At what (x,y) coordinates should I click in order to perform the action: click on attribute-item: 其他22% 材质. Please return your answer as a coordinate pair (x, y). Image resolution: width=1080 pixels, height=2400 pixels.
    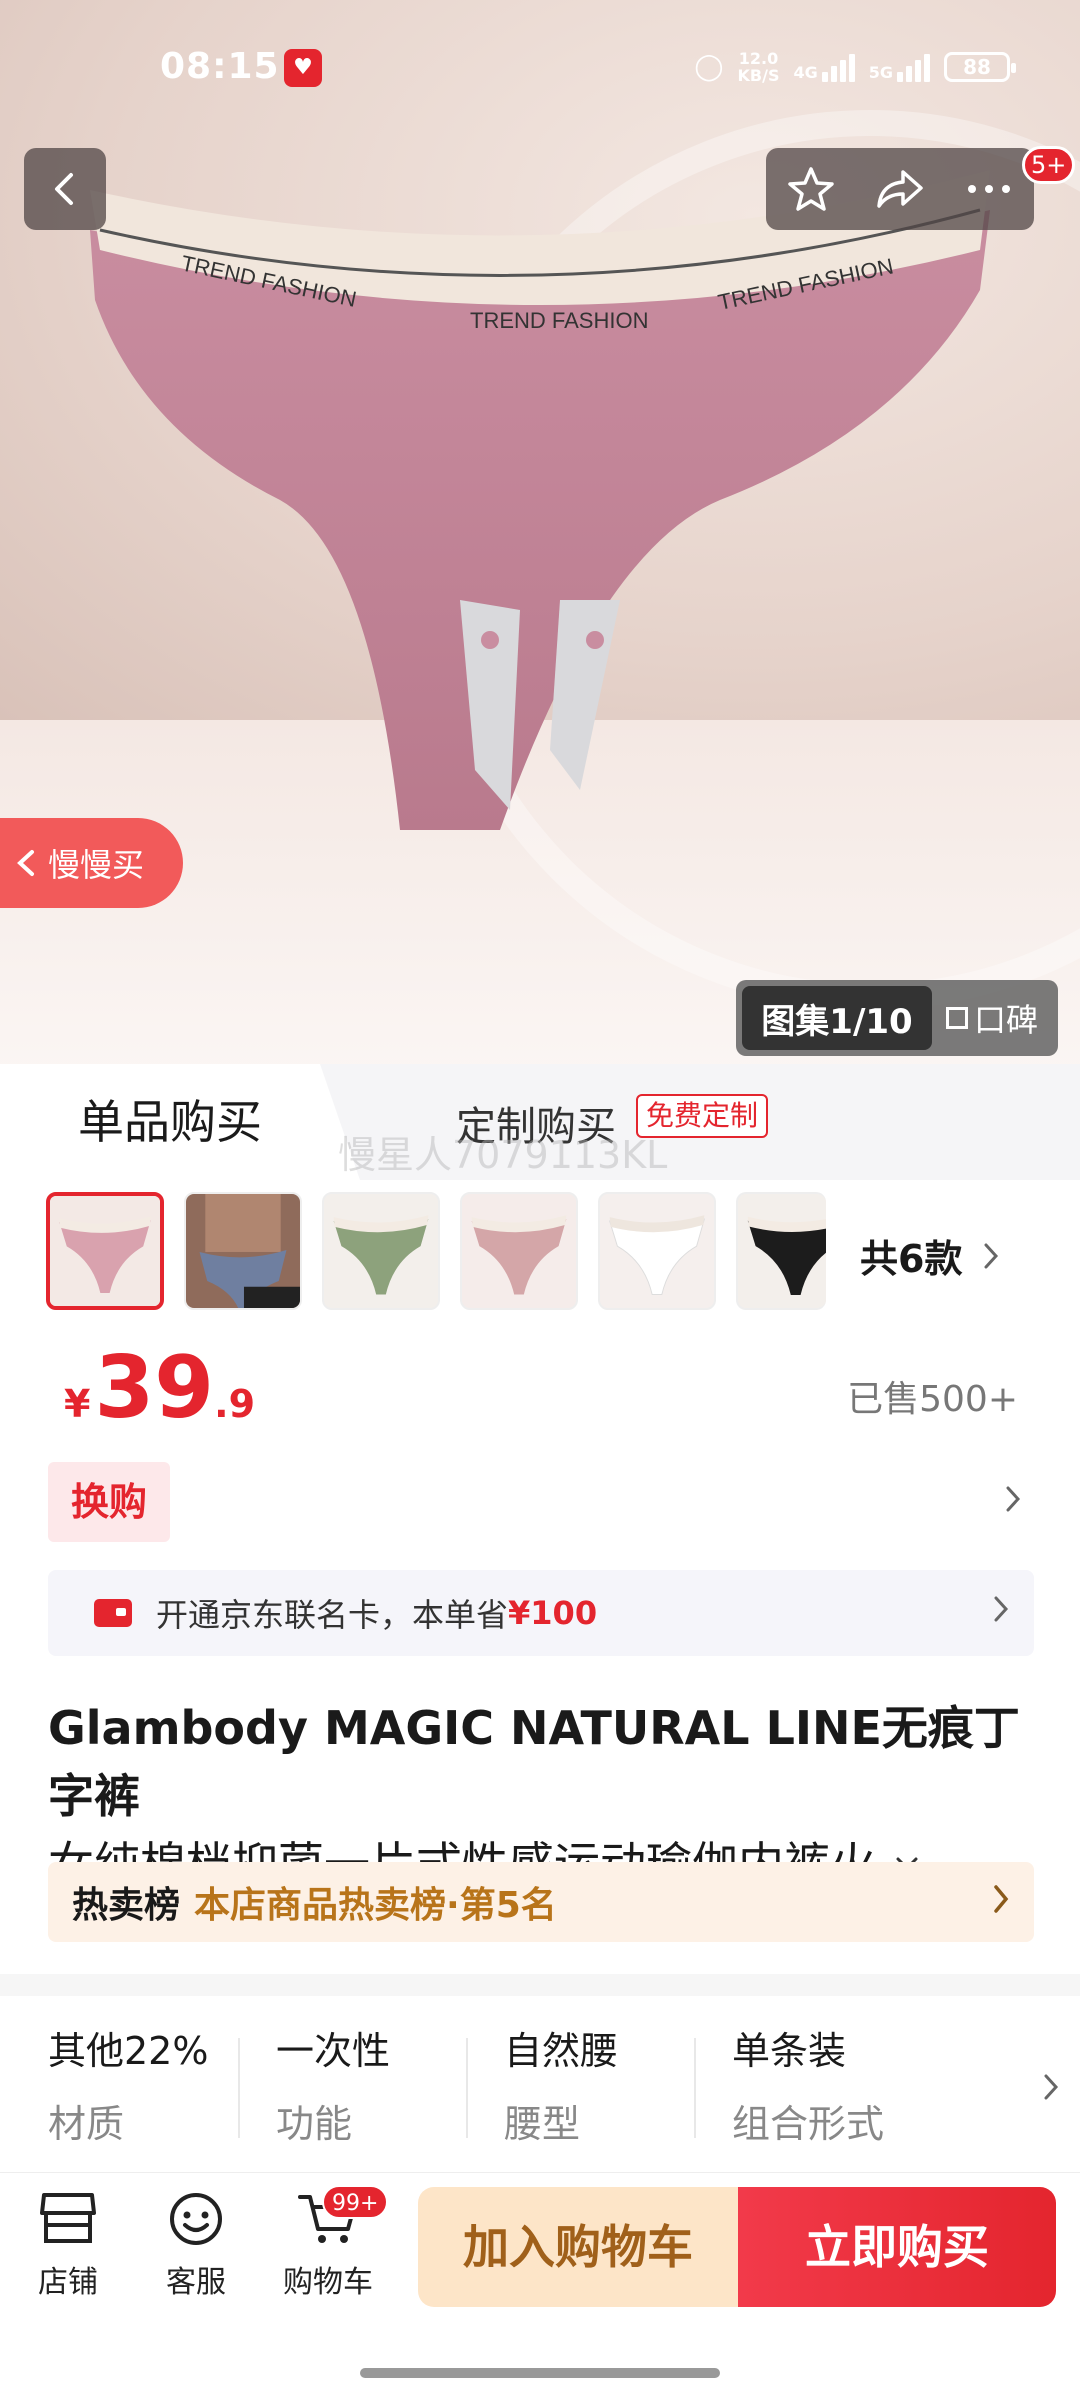
    Looking at the image, I should click on (158, 2084).